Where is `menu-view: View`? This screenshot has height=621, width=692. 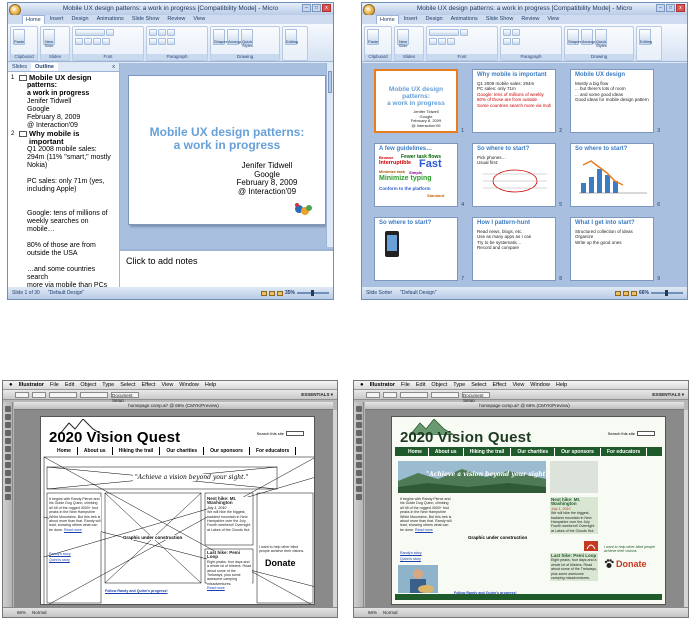
menu-view: View is located at coordinates (167, 385).